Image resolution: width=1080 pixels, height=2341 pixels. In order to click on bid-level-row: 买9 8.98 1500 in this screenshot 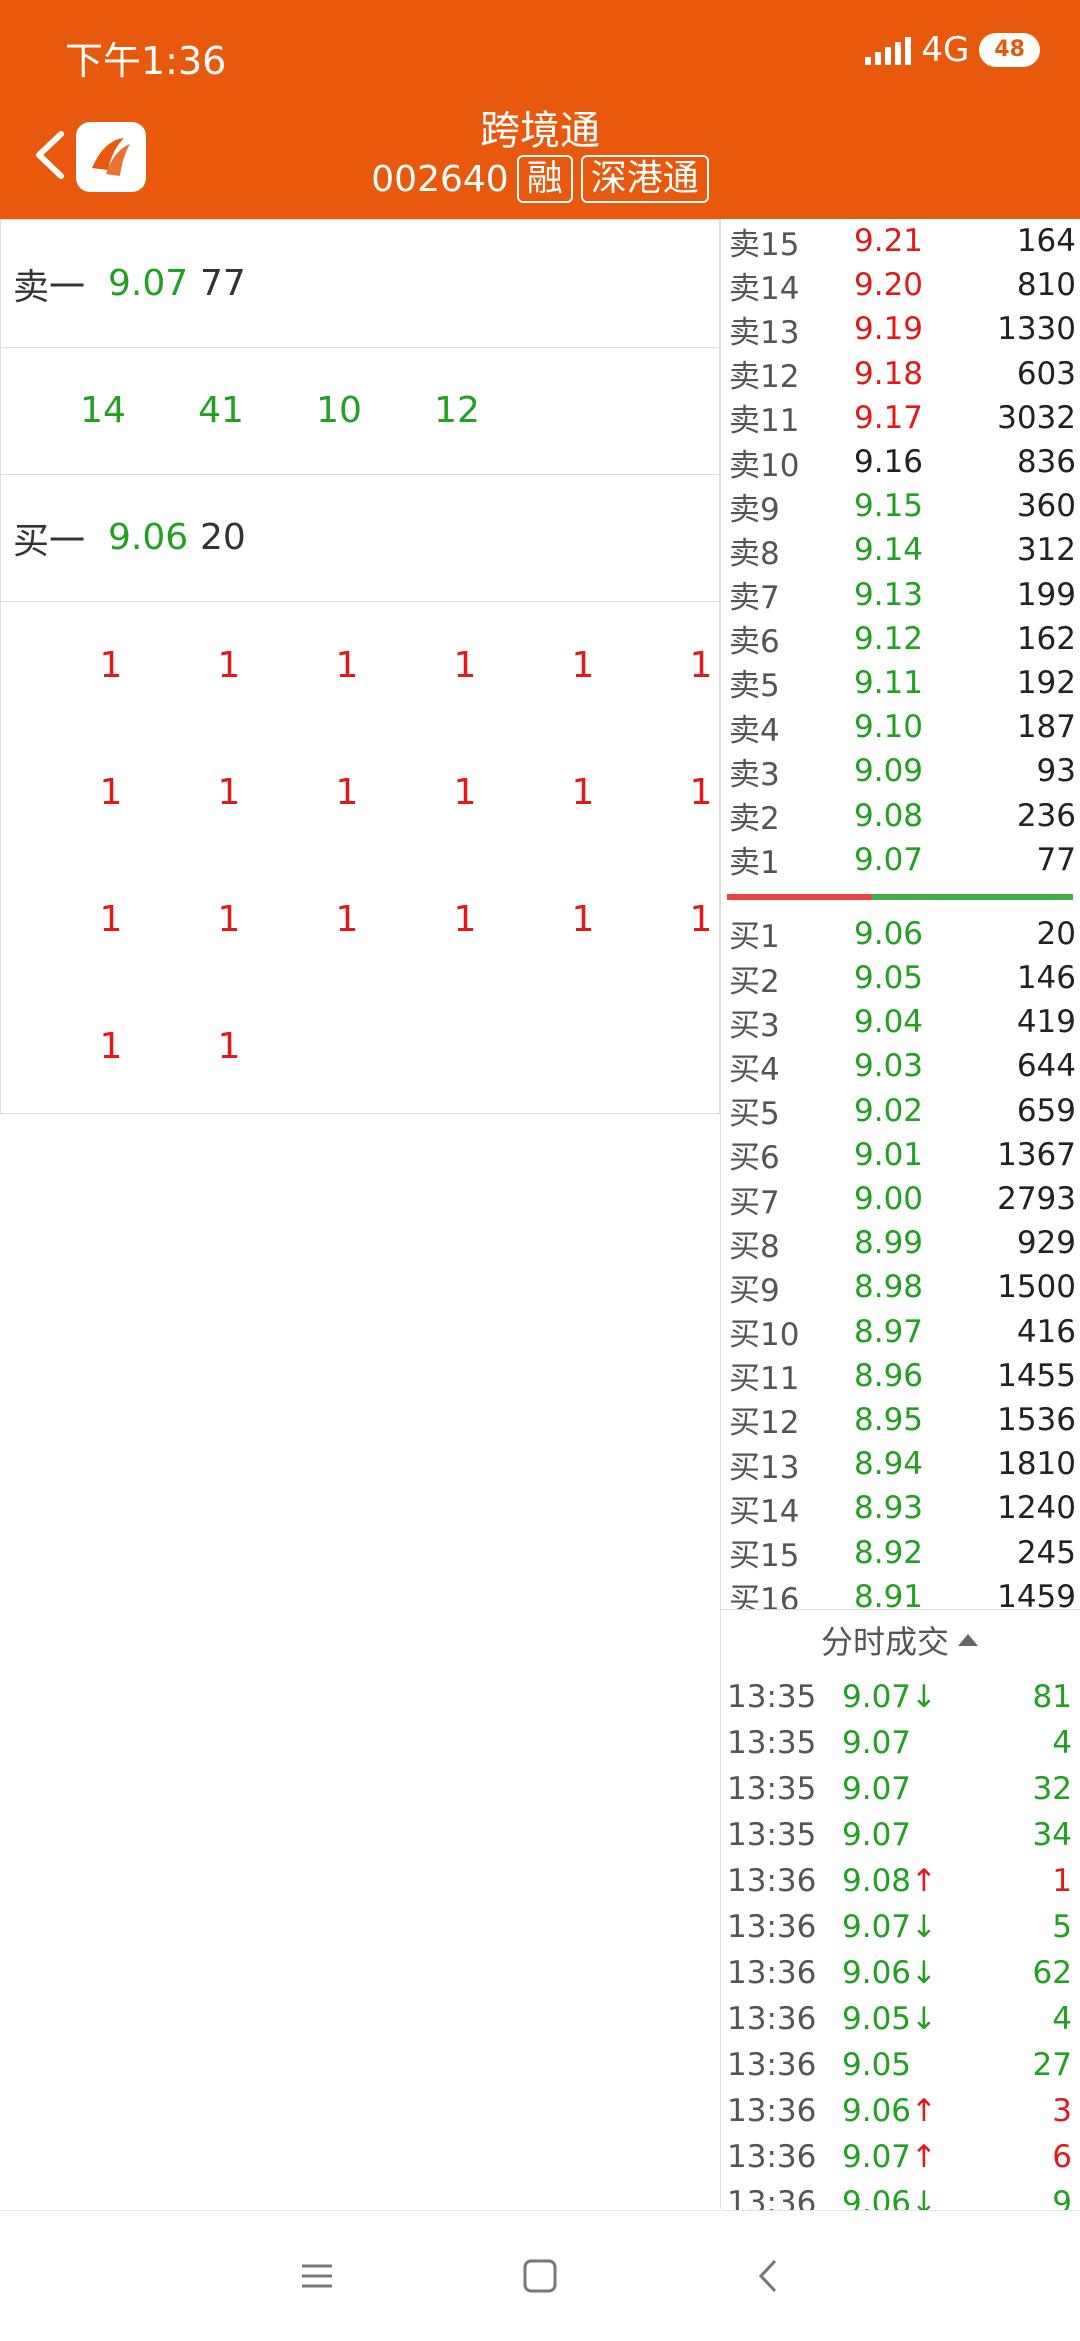, I will do `click(900, 1287)`.